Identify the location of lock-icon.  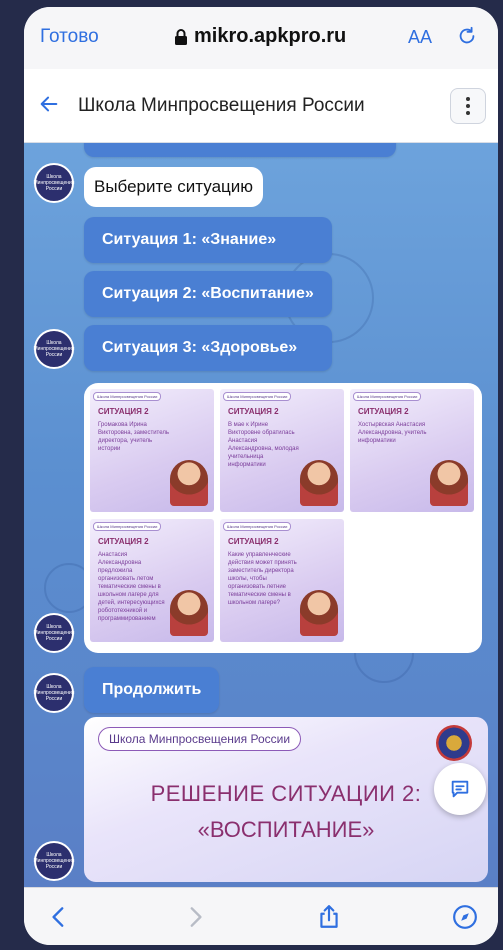
(181, 36).